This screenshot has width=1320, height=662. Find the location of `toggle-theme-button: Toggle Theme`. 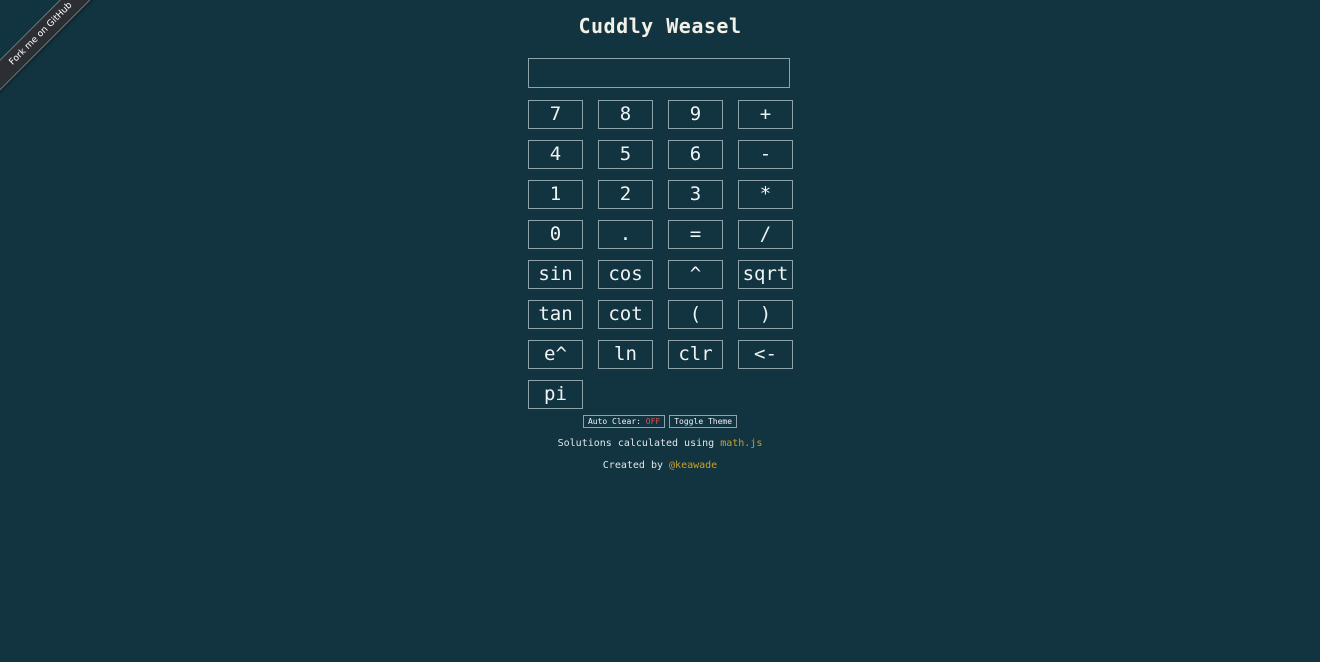

toggle-theme-button: Toggle Theme is located at coordinates (703, 421).